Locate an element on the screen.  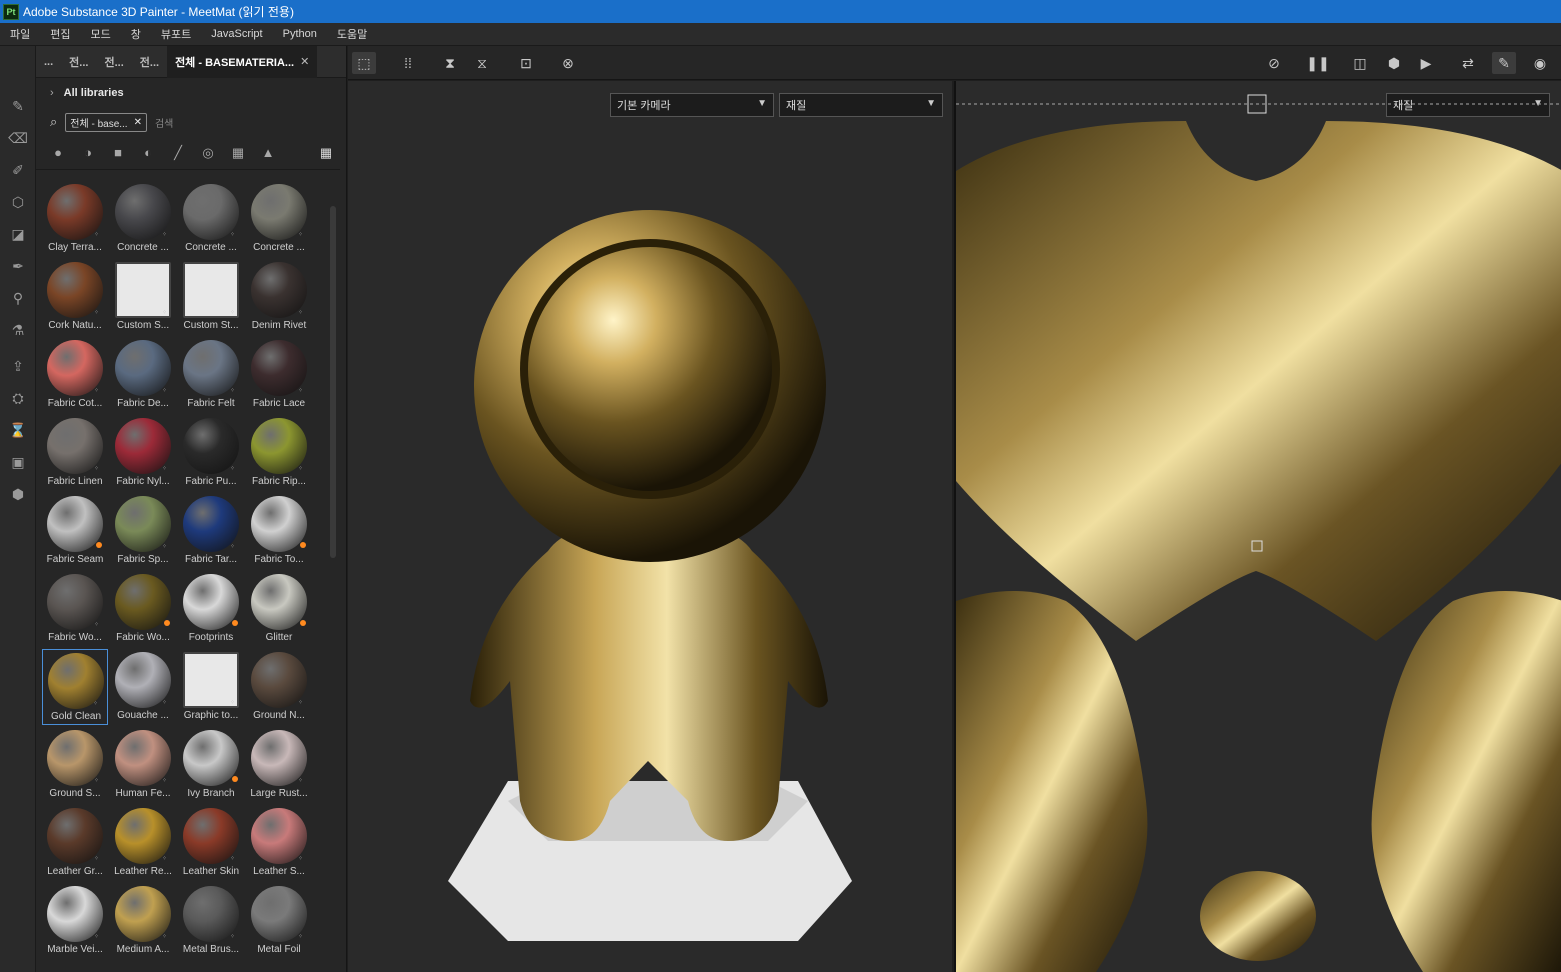
asset-item: Gouache ... ⁘ is located at coordinates (143, 687).